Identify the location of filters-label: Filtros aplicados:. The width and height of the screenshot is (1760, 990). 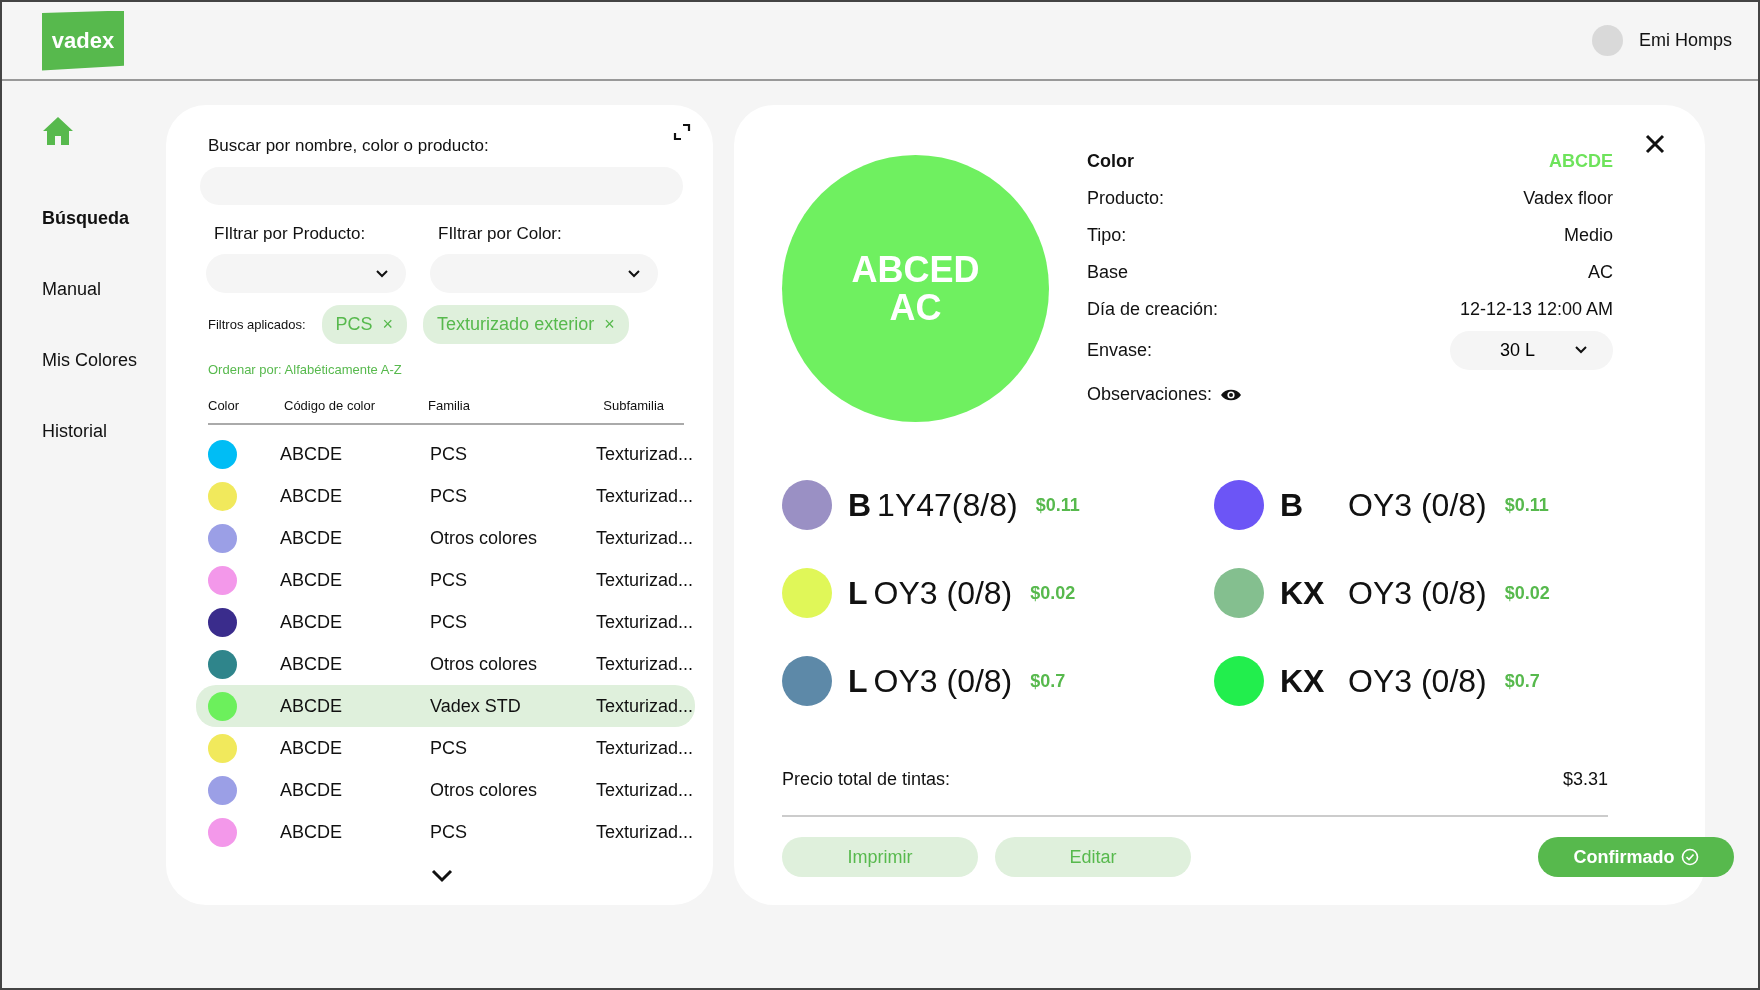
(257, 324).